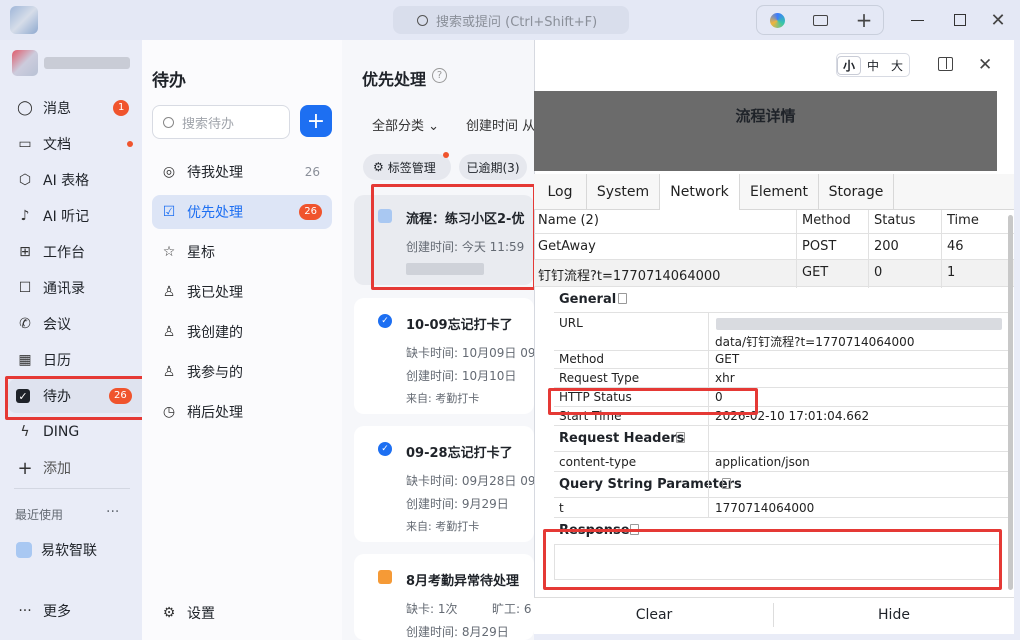 This screenshot has height=640, width=1020. What do you see at coordinates (169, 372) in the screenshot?
I see `user-group-icon: ♙` at bounding box center [169, 372].